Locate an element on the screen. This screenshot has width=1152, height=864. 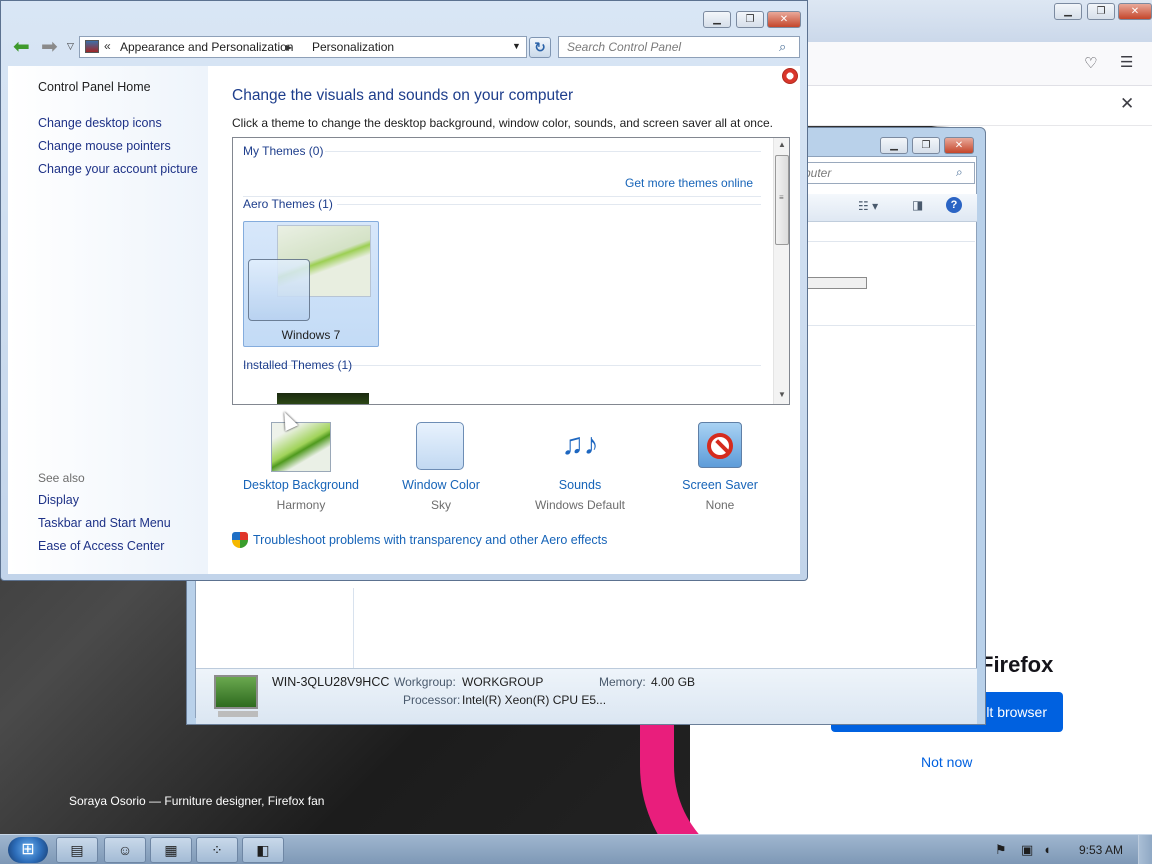
maximize-button: ❐ is located at coordinates (750, 19).